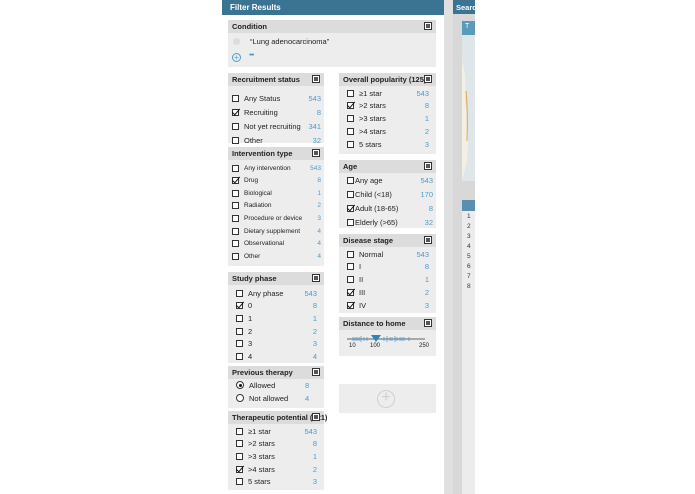 The height and width of the screenshot is (494, 695). Describe the element at coordinates (276, 469) in the screenshot. I see `therapeutic-option: >4 stars 2` at that location.